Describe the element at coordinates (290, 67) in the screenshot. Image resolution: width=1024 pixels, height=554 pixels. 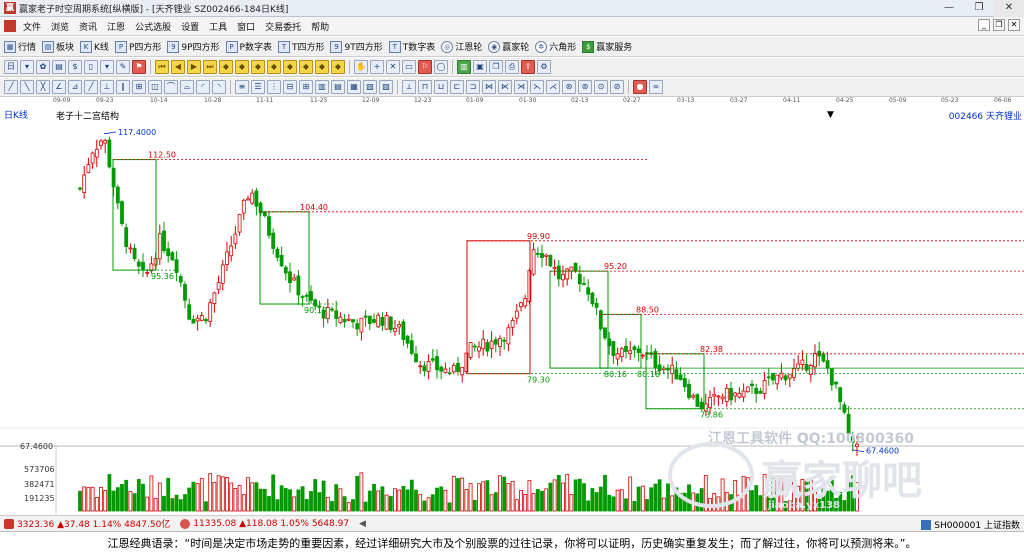
I see `diamond5-icon: ◆` at that location.